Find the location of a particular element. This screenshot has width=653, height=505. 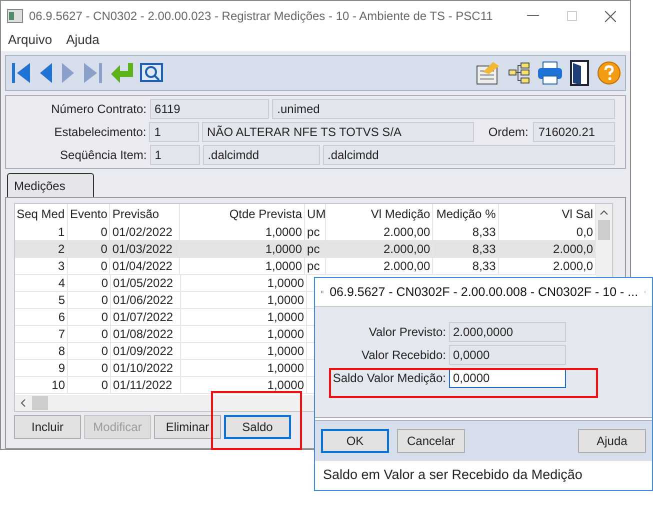

column-header: UM is located at coordinates (315, 214).